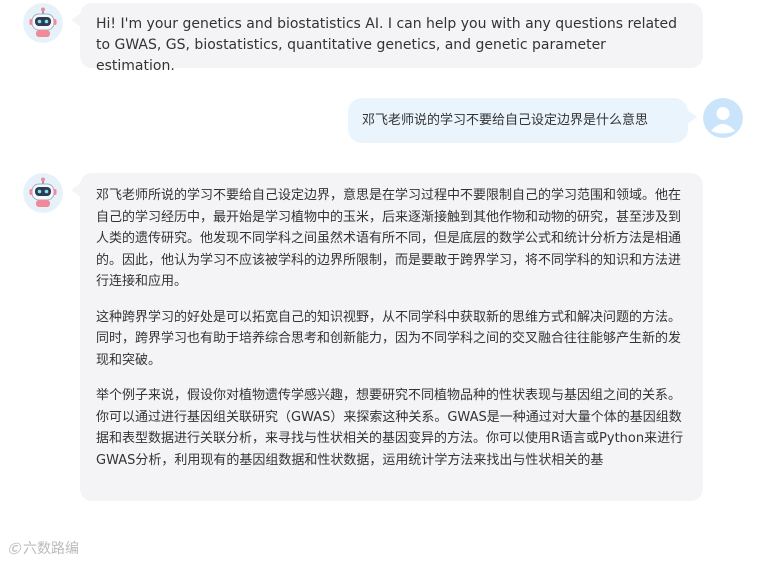  What do you see at coordinates (51, 549) in the screenshot?
I see `watermark-text: 六数路编` at bounding box center [51, 549].